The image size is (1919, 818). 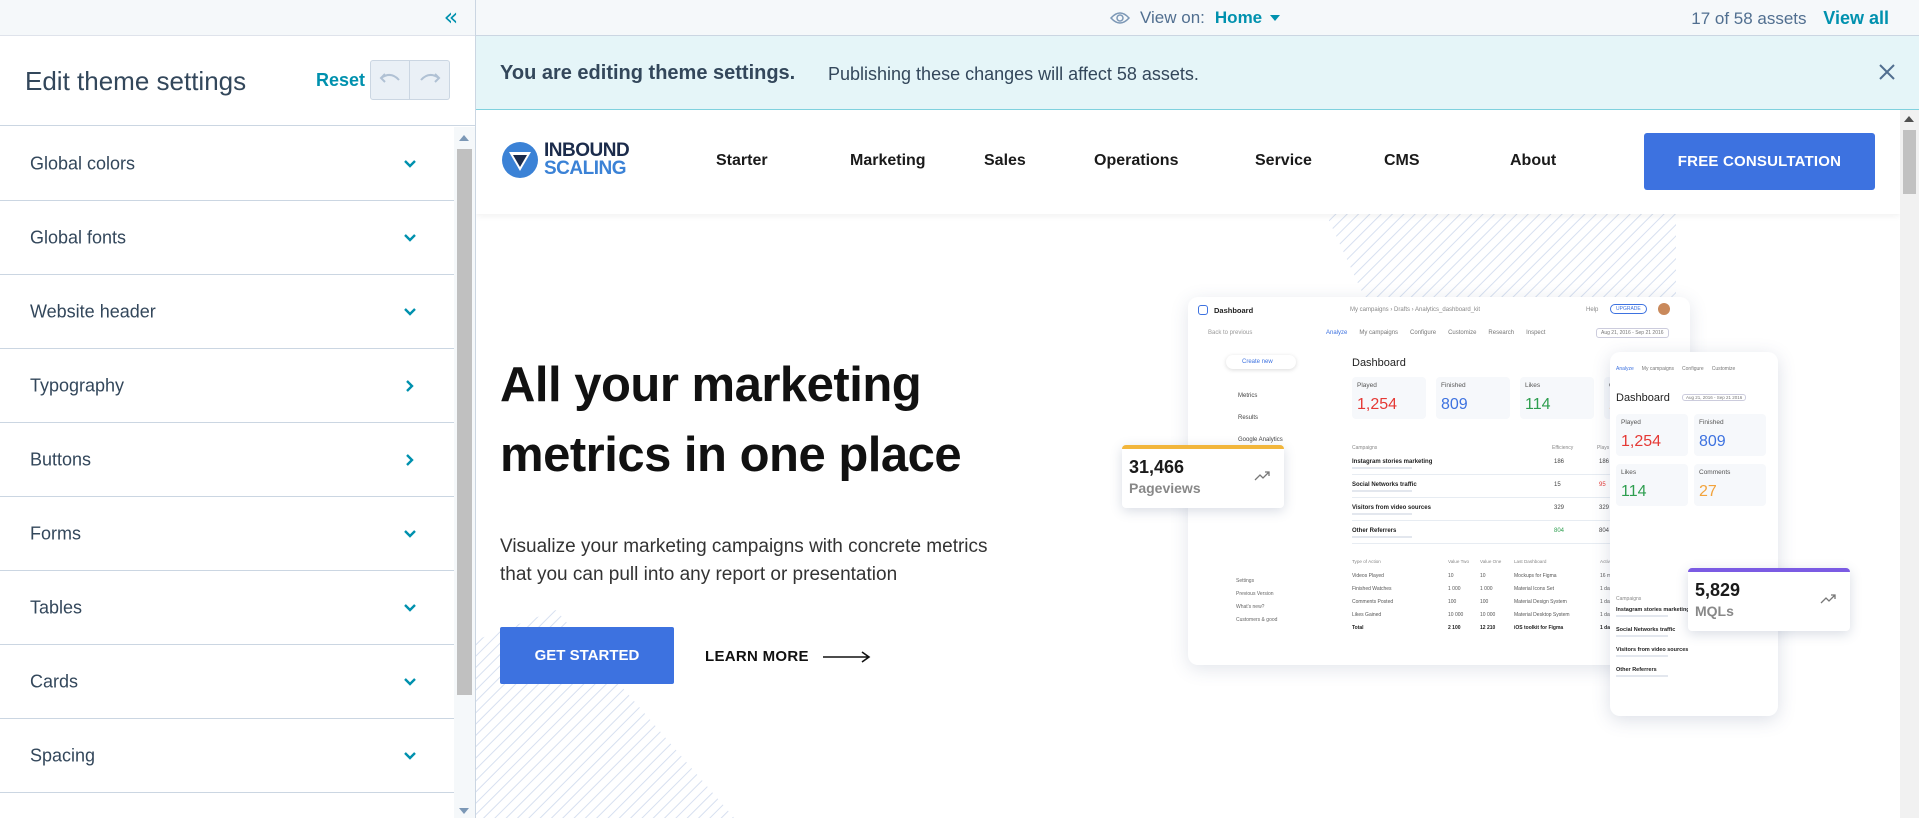 What do you see at coordinates (1533, 161) in the screenshot?
I see `nav-item-about: About` at bounding box center [1533, 161].